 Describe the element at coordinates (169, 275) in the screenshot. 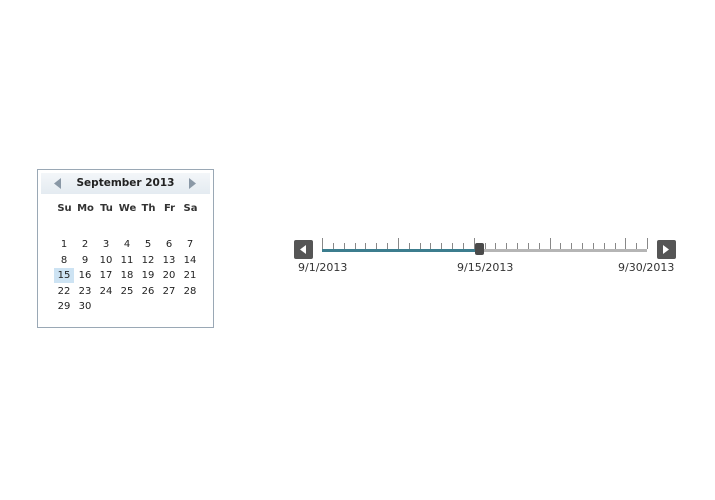

I see `calendar-day: 20` at that location.